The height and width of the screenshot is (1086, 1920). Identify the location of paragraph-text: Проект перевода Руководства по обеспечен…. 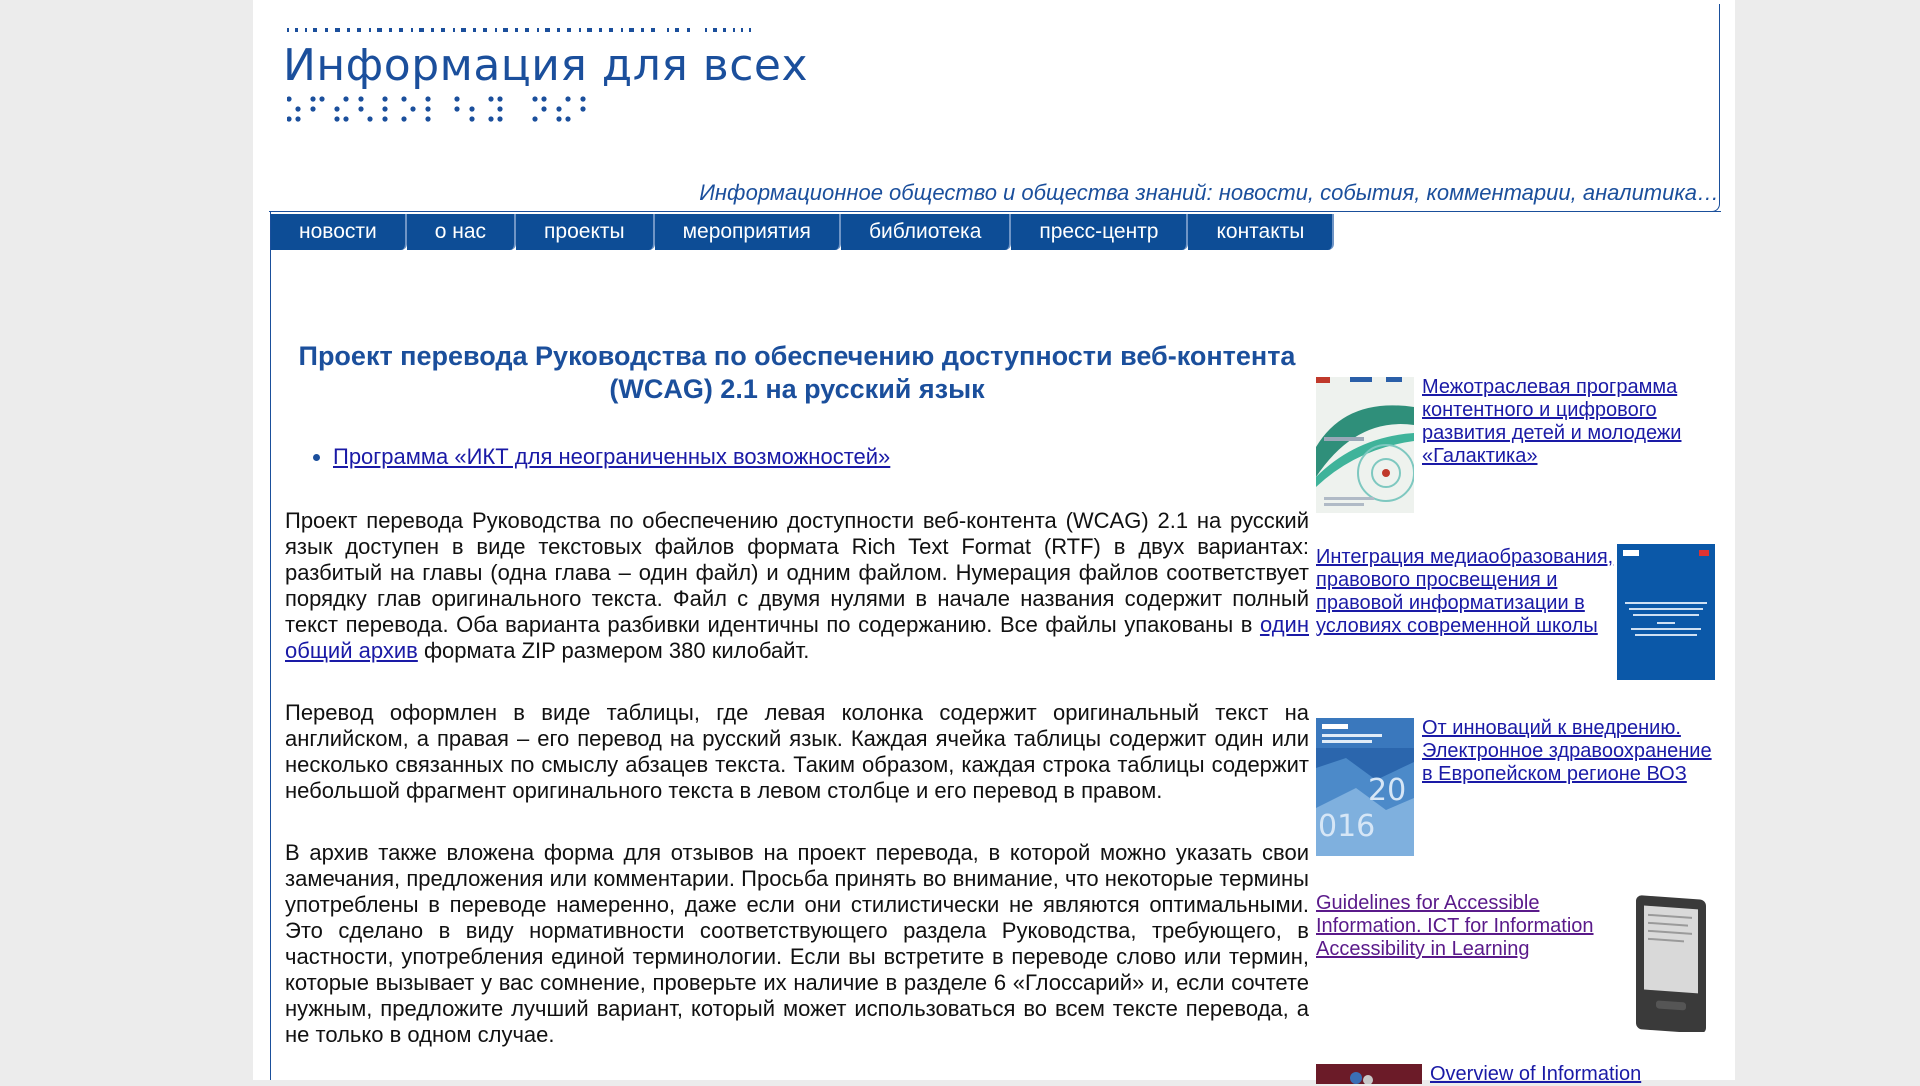
(797, 572).